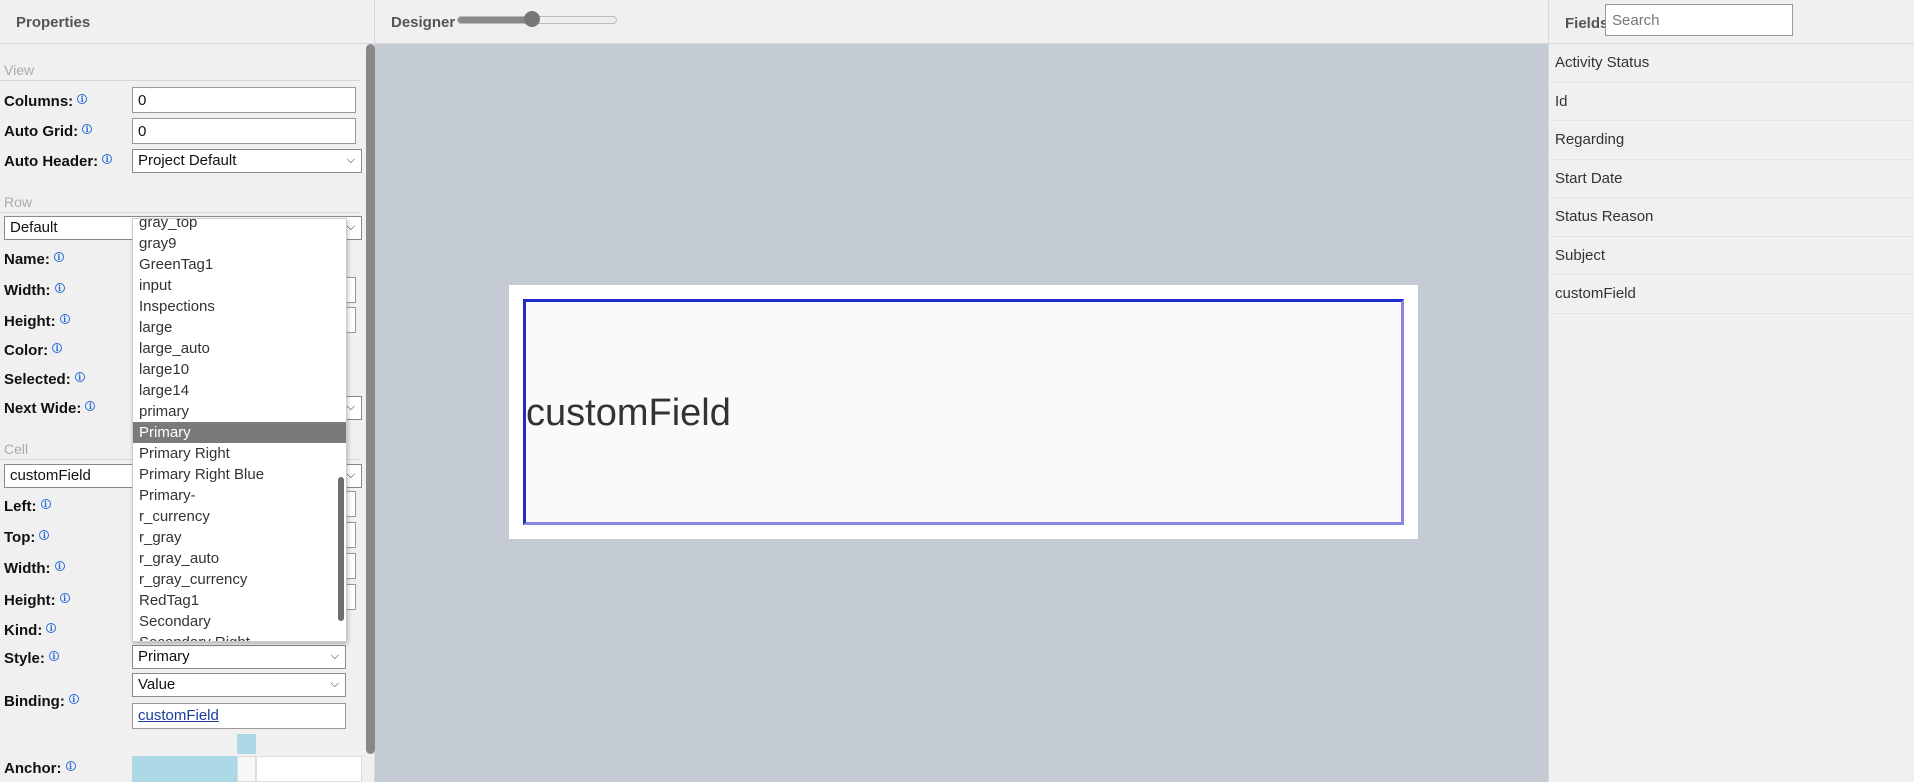 The image size is (1914, 782). Describe the element at coordinates (246, 769) in the screenshot. I see `anchor-center` at that location.